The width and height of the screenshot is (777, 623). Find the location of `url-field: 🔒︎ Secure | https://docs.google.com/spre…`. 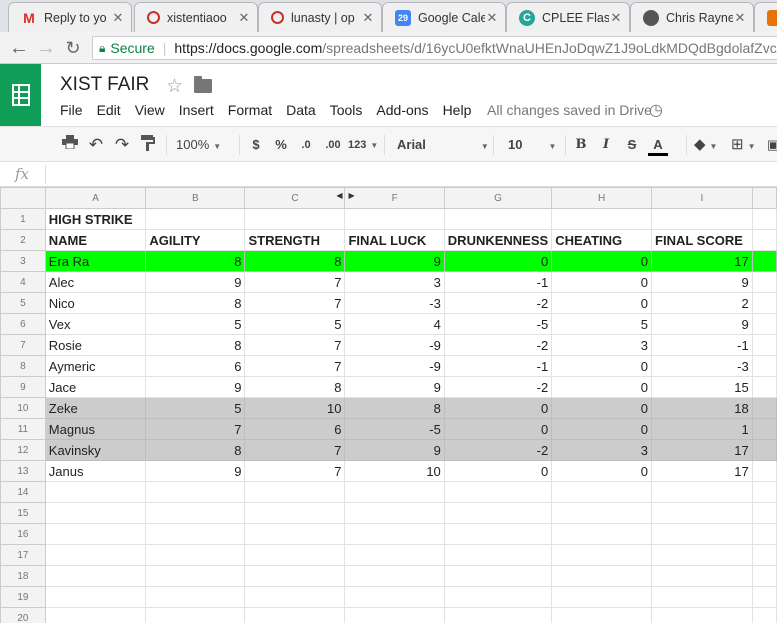

url-field: 🔒︎ Secure | https://docs.google.com/spre… is located at coordinates (434, 48).